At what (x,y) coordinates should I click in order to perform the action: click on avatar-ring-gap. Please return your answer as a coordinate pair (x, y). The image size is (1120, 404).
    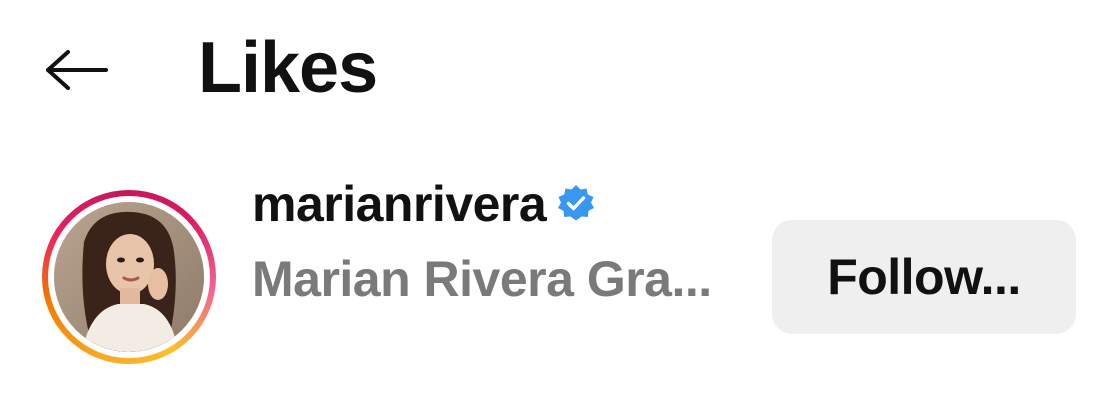
    Looking at the image, I should click on (129, 277).